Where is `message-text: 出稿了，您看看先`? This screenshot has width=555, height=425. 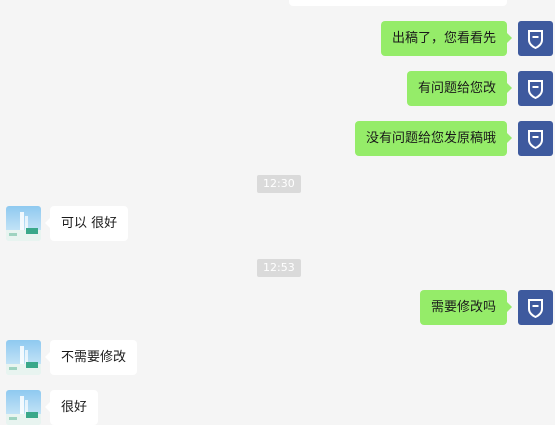
message-text: 出稿了，您看看先 is located at coordinates (443, 38).